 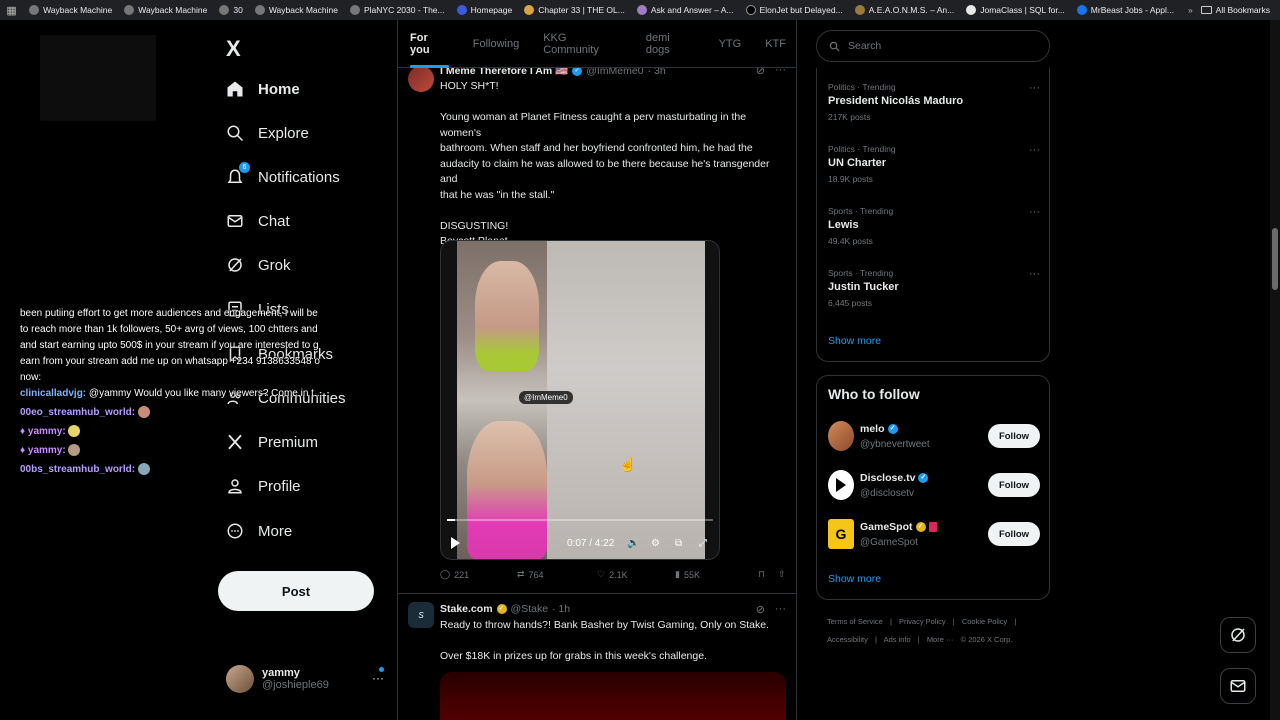 I want to click on all-bookmarks-button: All Bookmarks, so click(x=1240, y=10).